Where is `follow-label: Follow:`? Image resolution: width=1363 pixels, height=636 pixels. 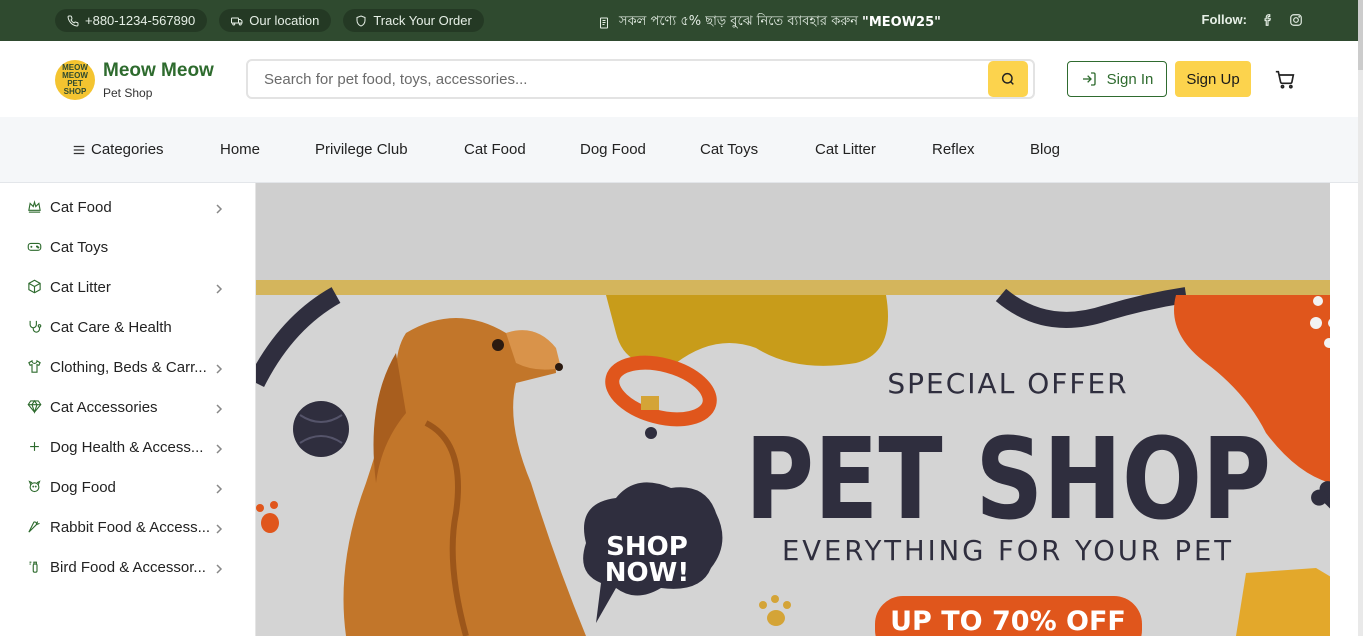
follow-label: Follow: is located at coordinates (1224, 19).